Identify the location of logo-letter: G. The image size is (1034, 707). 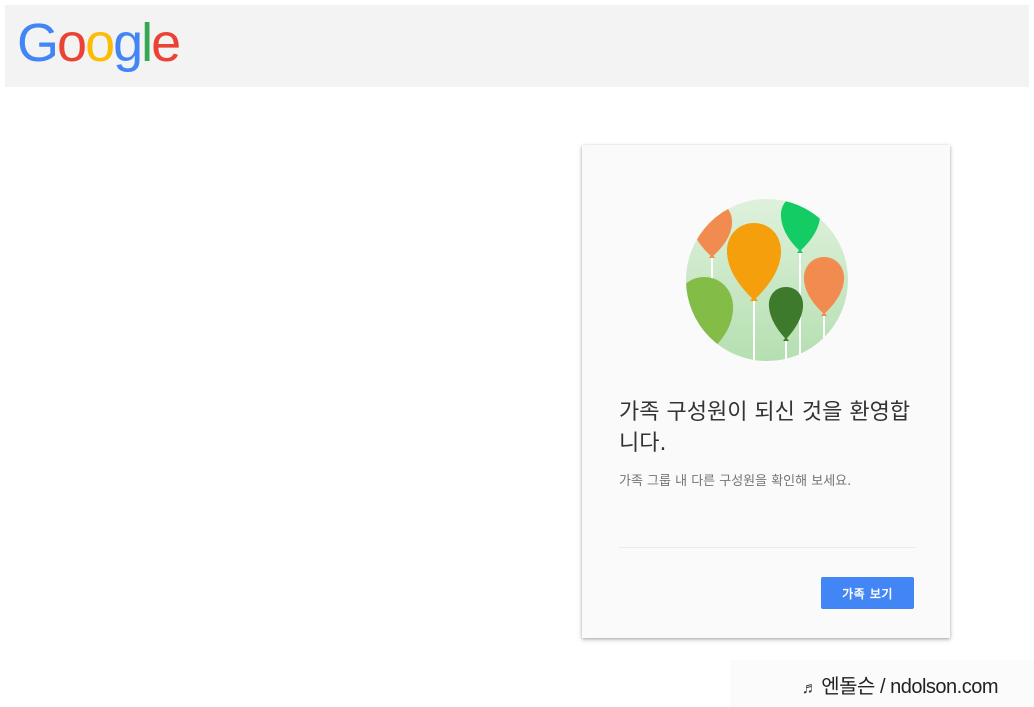
(38, 43).